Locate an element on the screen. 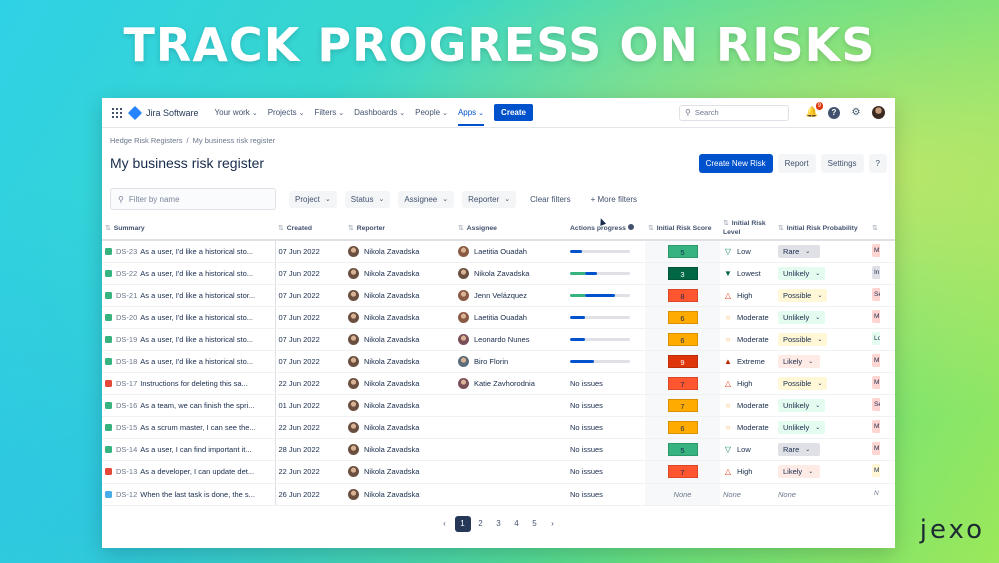 This screenshot has height=563, width=999. col-actions-progress: Actions progress is located at coordinates (606, 228).